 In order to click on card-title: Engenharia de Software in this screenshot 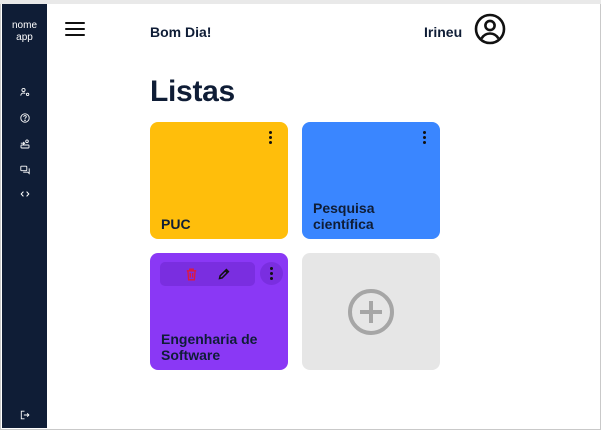, I will do `click(219, 347)`.